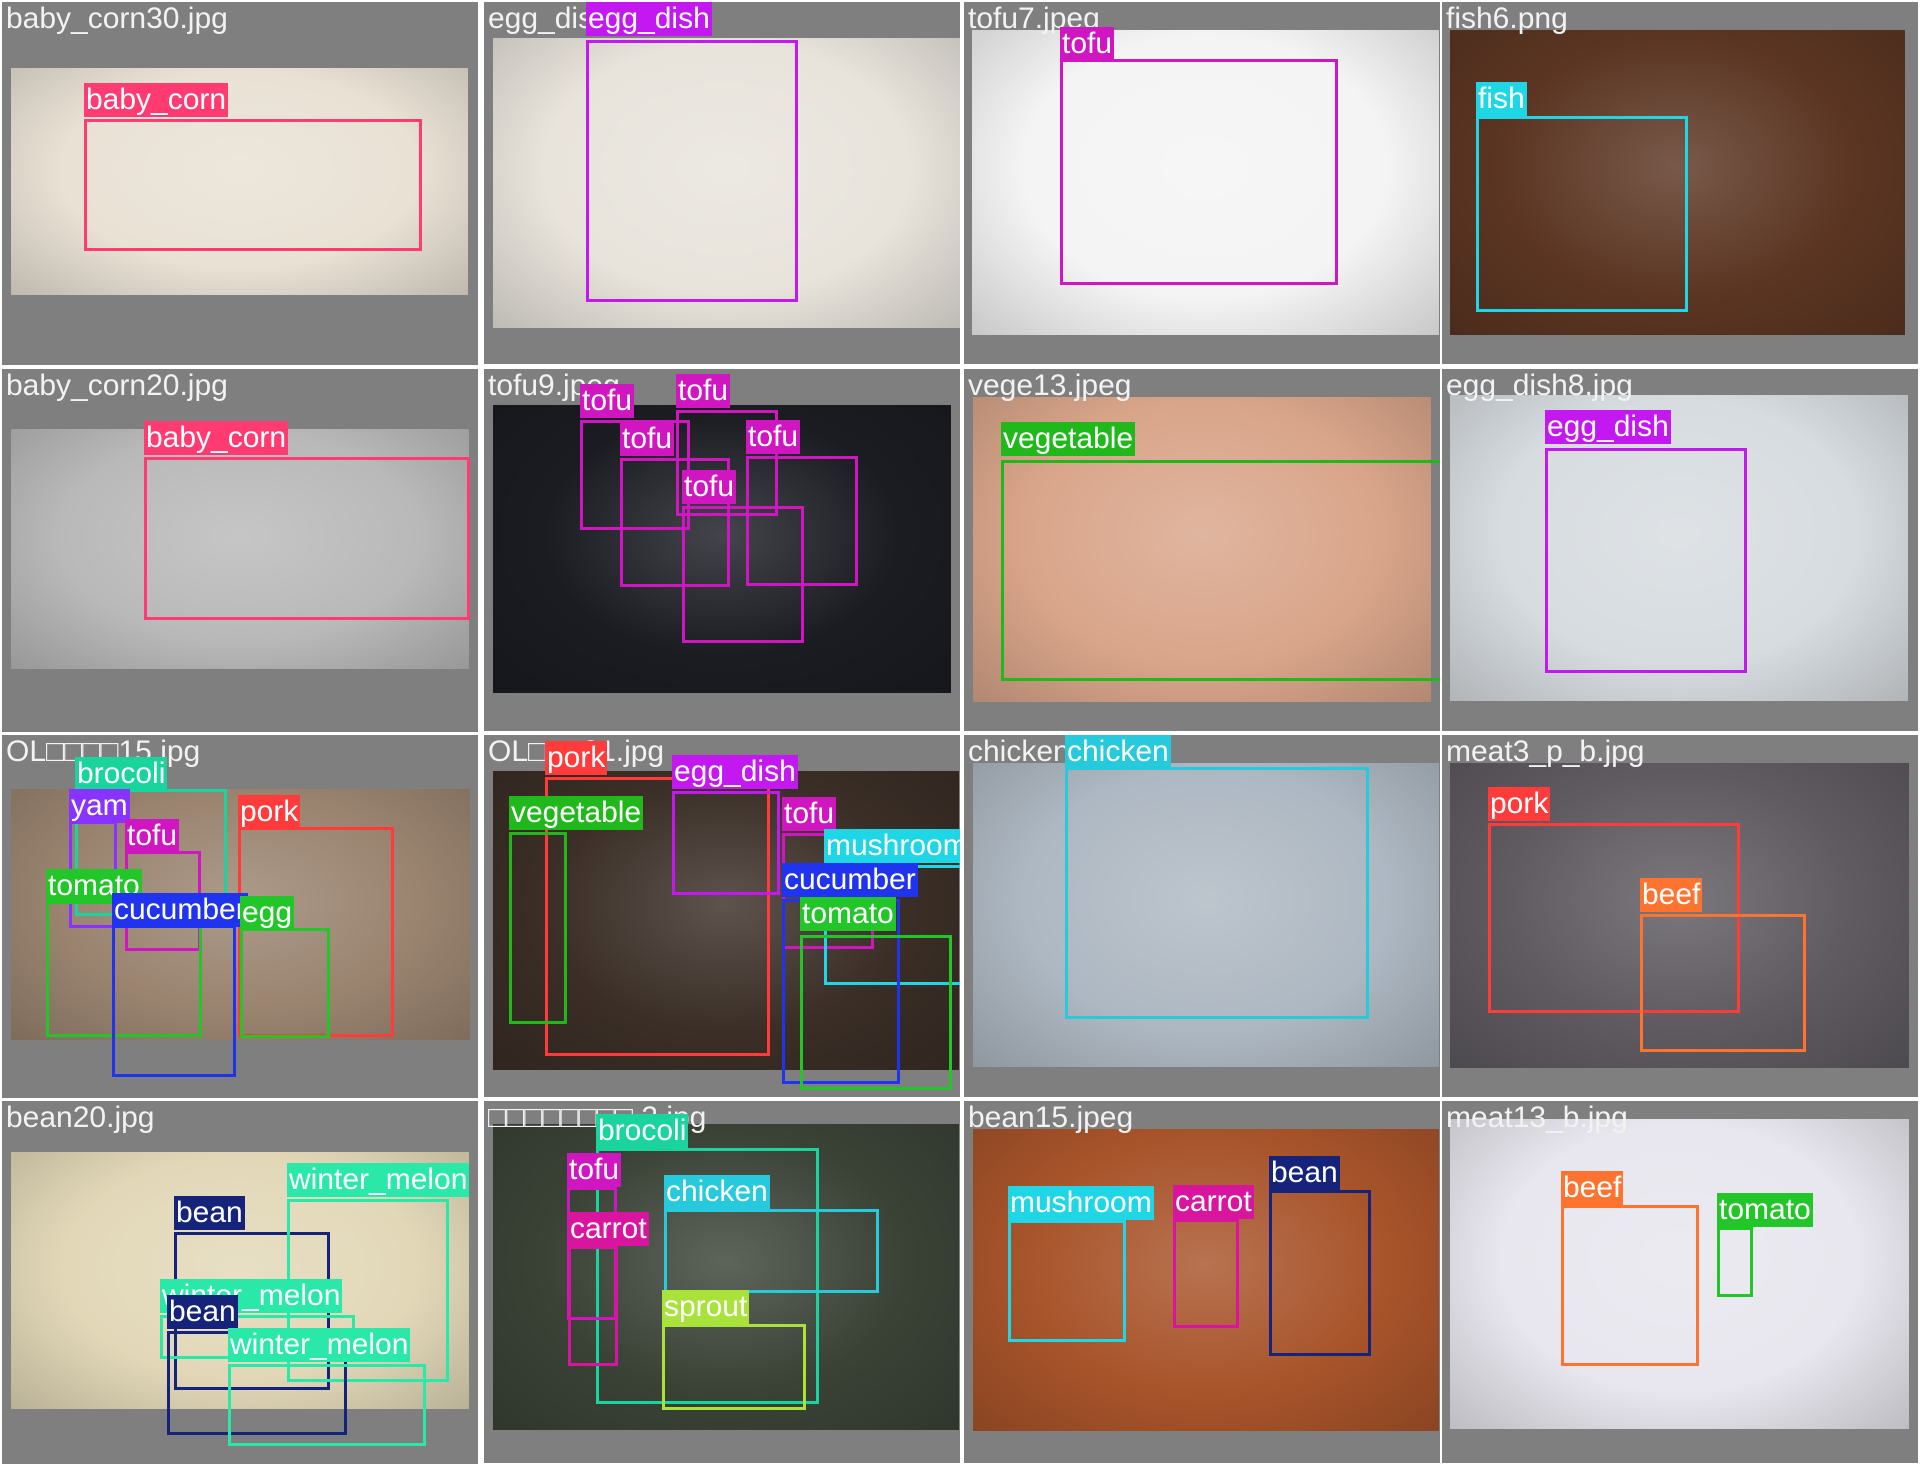 This screenshot has width=1920, height=1464. I want to click on tile-filename: fish6.png, so click(1507, 18).